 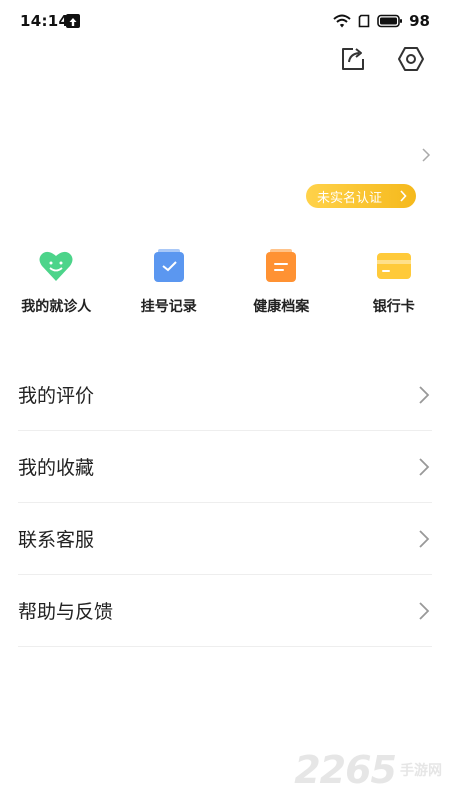 I want to click on quick-action-appointments: 挂号记录, so click(x=169, y=282).